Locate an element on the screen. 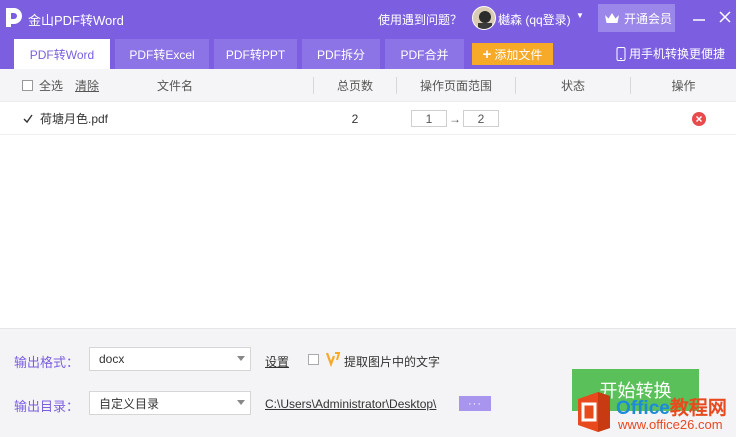  table-row: 荷塘月色.pdf 2 1 → 2 is located at coordinates (368, 118).